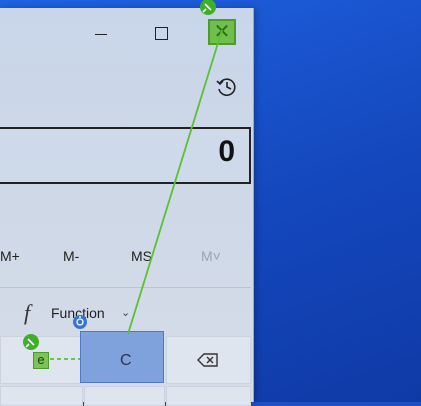 The width and height of the screenshot is (421, 406). I want to click on chevron-down-icon: ⌄, so click(126, 313).